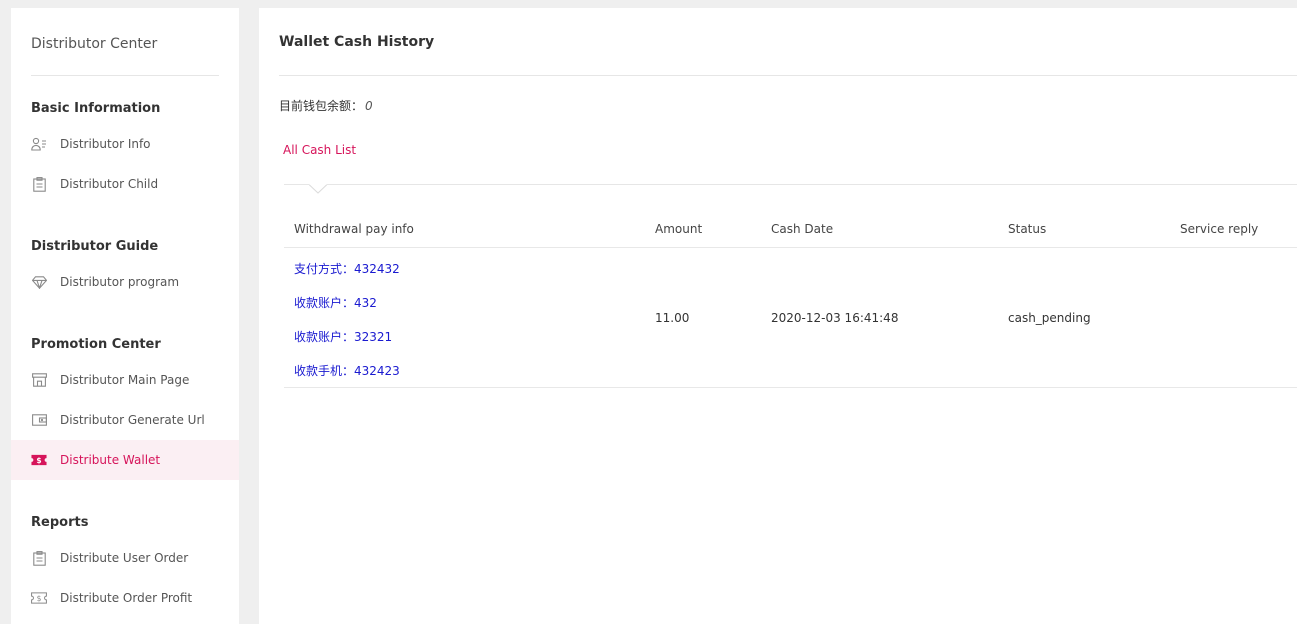  I want to click on cash-date-cell: 2020-12-03 16:41:48, so click(835, 318).